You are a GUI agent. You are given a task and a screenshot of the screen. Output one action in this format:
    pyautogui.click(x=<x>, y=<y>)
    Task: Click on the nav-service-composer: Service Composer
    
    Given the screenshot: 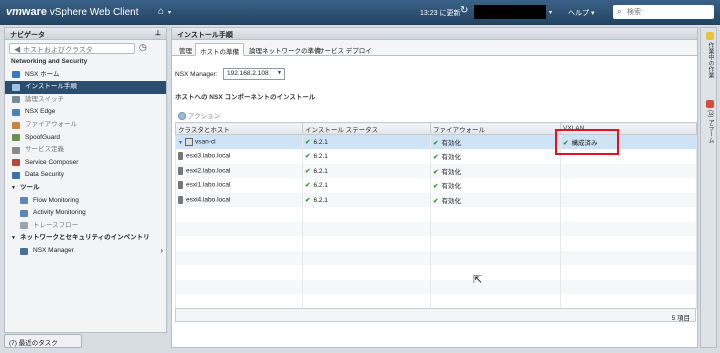 What is the action you would take?
    pyautogui.click(x=85, y=163)
    